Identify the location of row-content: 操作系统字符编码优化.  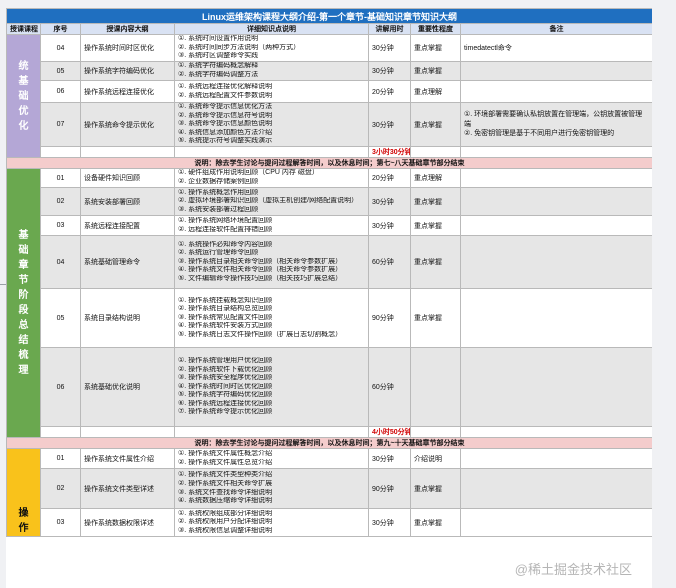
(127, 71).